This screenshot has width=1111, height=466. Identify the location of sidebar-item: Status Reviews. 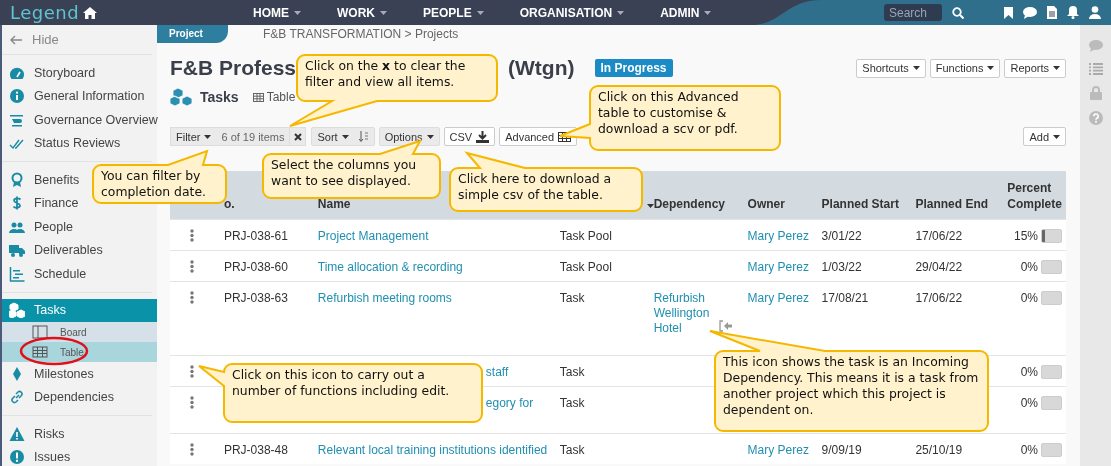
(65, 143).